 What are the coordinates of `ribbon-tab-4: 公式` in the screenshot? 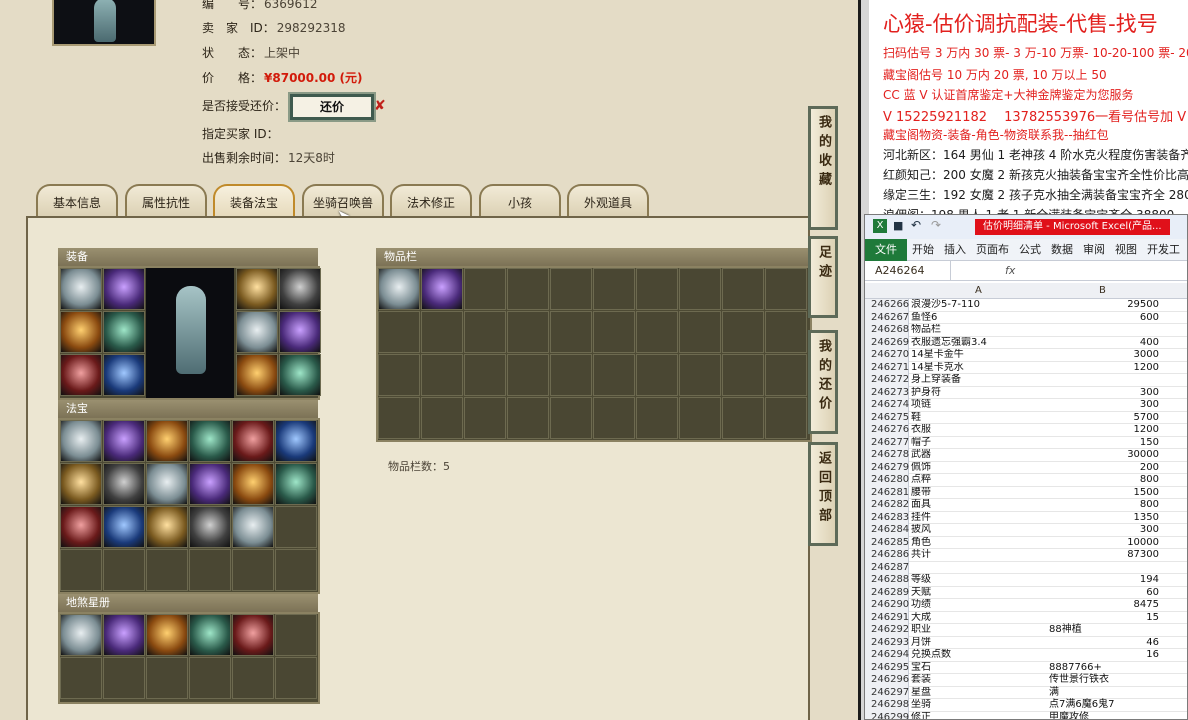 It's located at (1030, 250).